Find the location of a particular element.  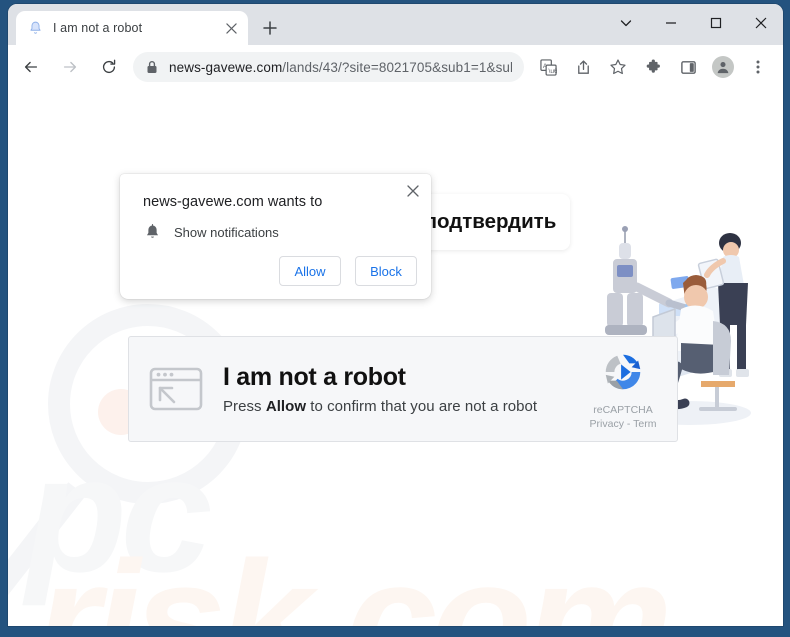

allow-button: Allow is located at coordinates (310, 271).